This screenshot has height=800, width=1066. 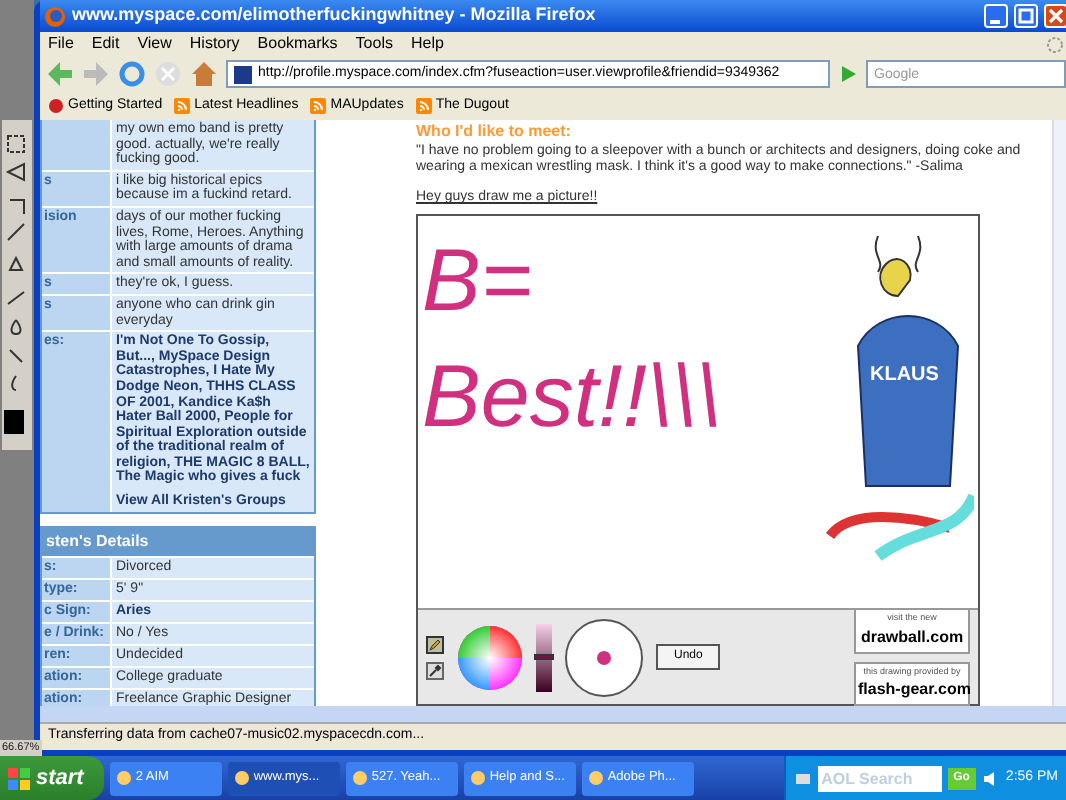 I want to click on speaker-icon, so click(x=990, y=778).